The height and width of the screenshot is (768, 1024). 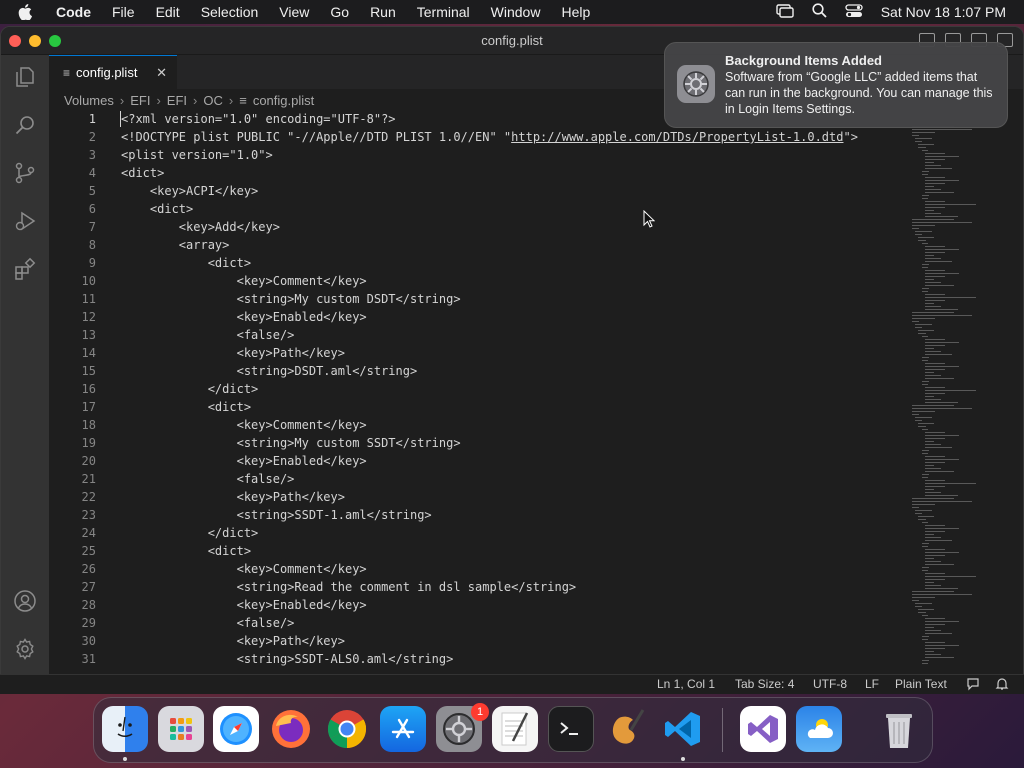 I want to click on menu-help: Help, so click(x=575, y=12).